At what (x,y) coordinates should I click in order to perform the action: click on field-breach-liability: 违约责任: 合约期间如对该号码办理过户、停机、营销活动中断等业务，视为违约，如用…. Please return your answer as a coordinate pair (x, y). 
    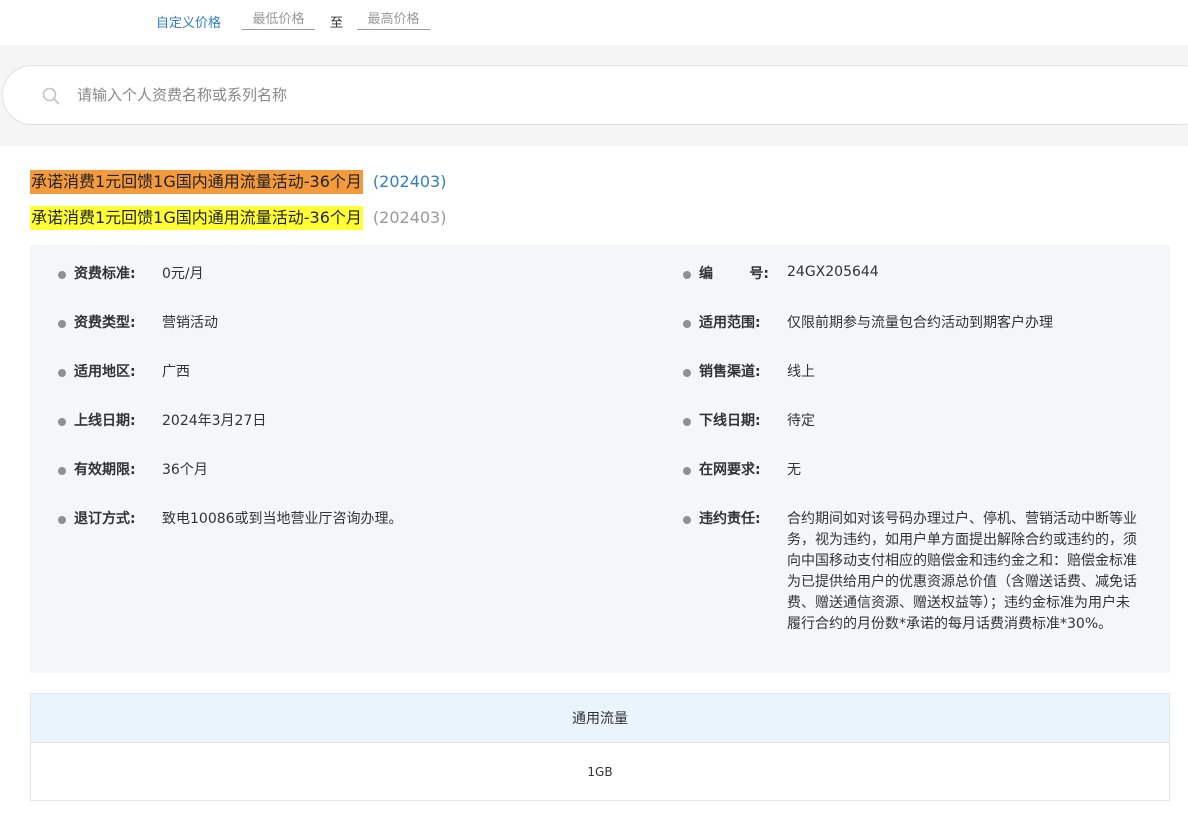
    Looking at the image, I should click on (912, 572).